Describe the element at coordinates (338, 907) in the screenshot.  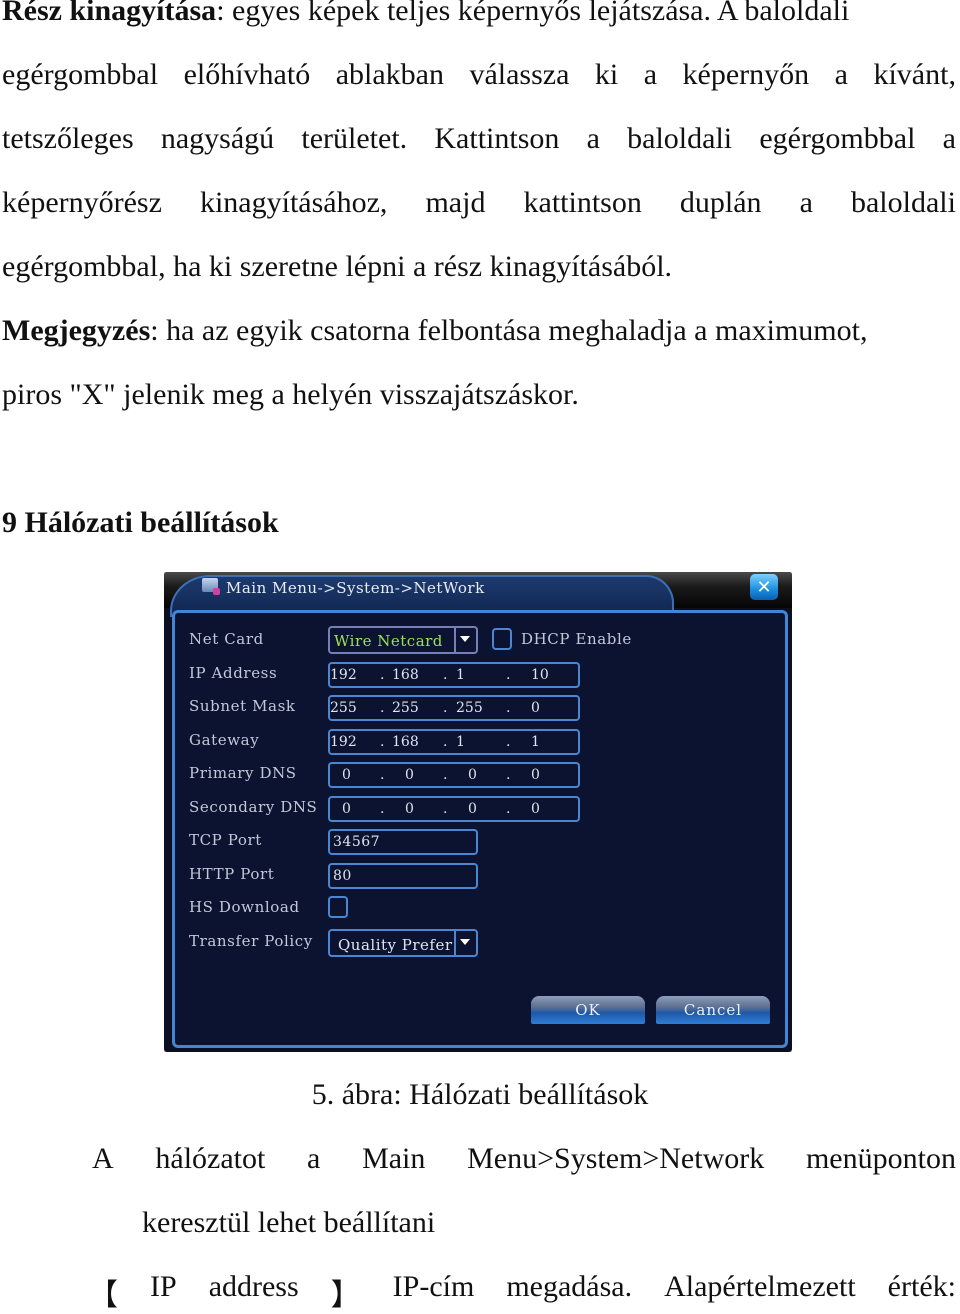
I see `hs-download-checkbox` at that location.